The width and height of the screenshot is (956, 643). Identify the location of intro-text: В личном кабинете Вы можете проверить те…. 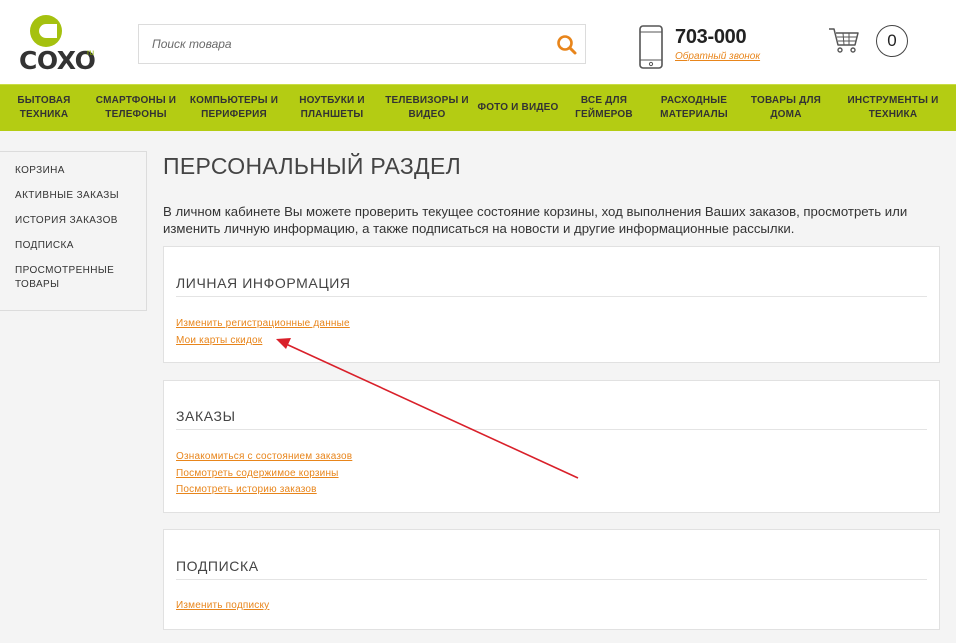
(535, 220).